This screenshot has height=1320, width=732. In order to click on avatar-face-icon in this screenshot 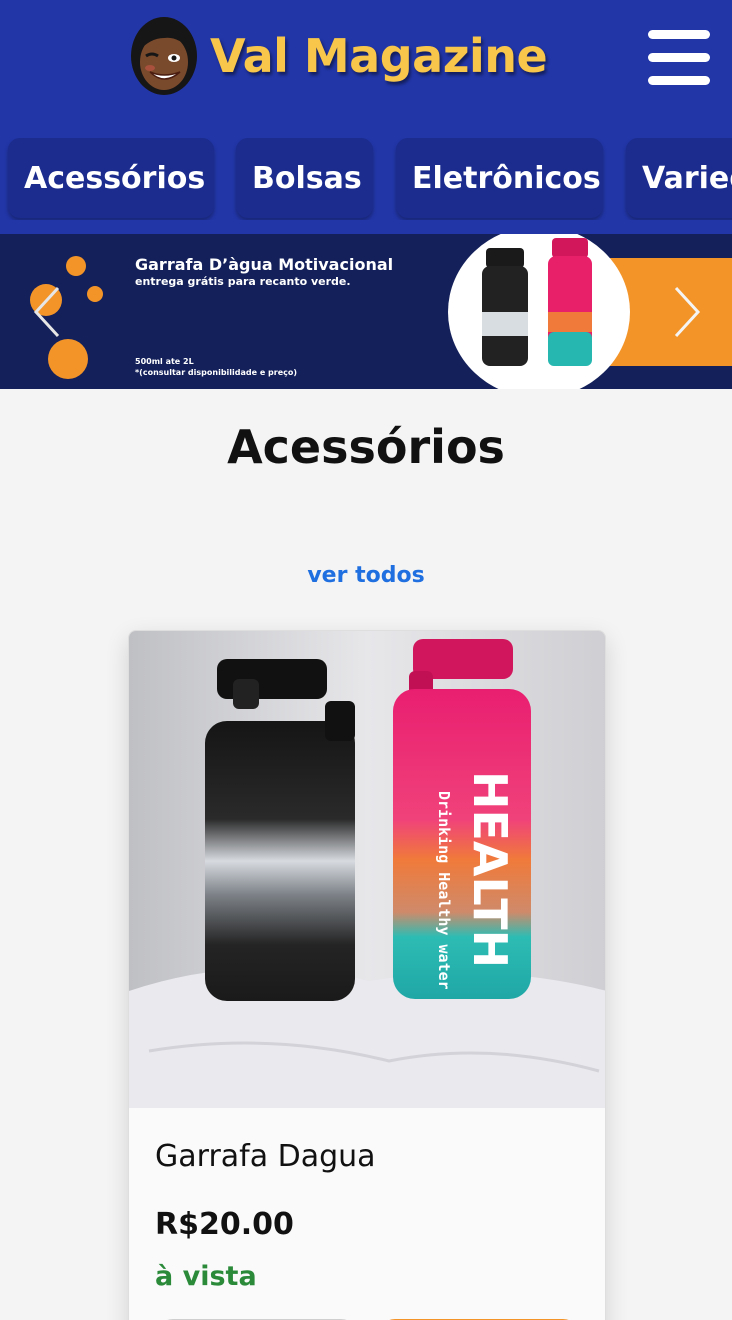, I will do `click(164, 56)`.